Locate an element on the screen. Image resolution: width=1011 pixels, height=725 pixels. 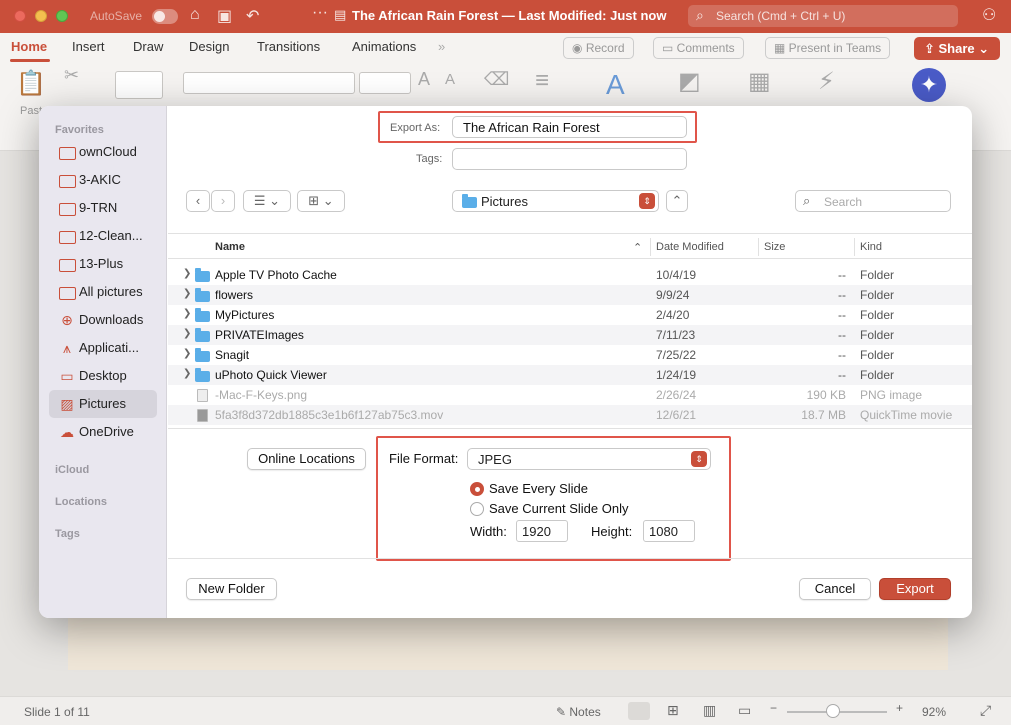
account-icon: ⚇ is located at coordinates (989, 15).